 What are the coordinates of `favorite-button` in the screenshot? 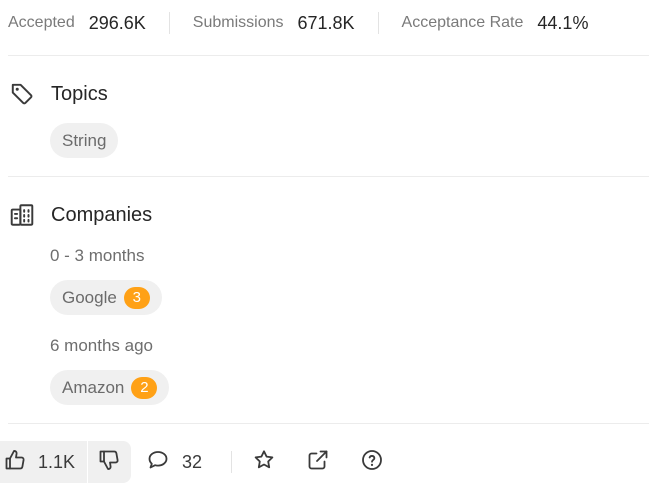 It's located at (264, 462).